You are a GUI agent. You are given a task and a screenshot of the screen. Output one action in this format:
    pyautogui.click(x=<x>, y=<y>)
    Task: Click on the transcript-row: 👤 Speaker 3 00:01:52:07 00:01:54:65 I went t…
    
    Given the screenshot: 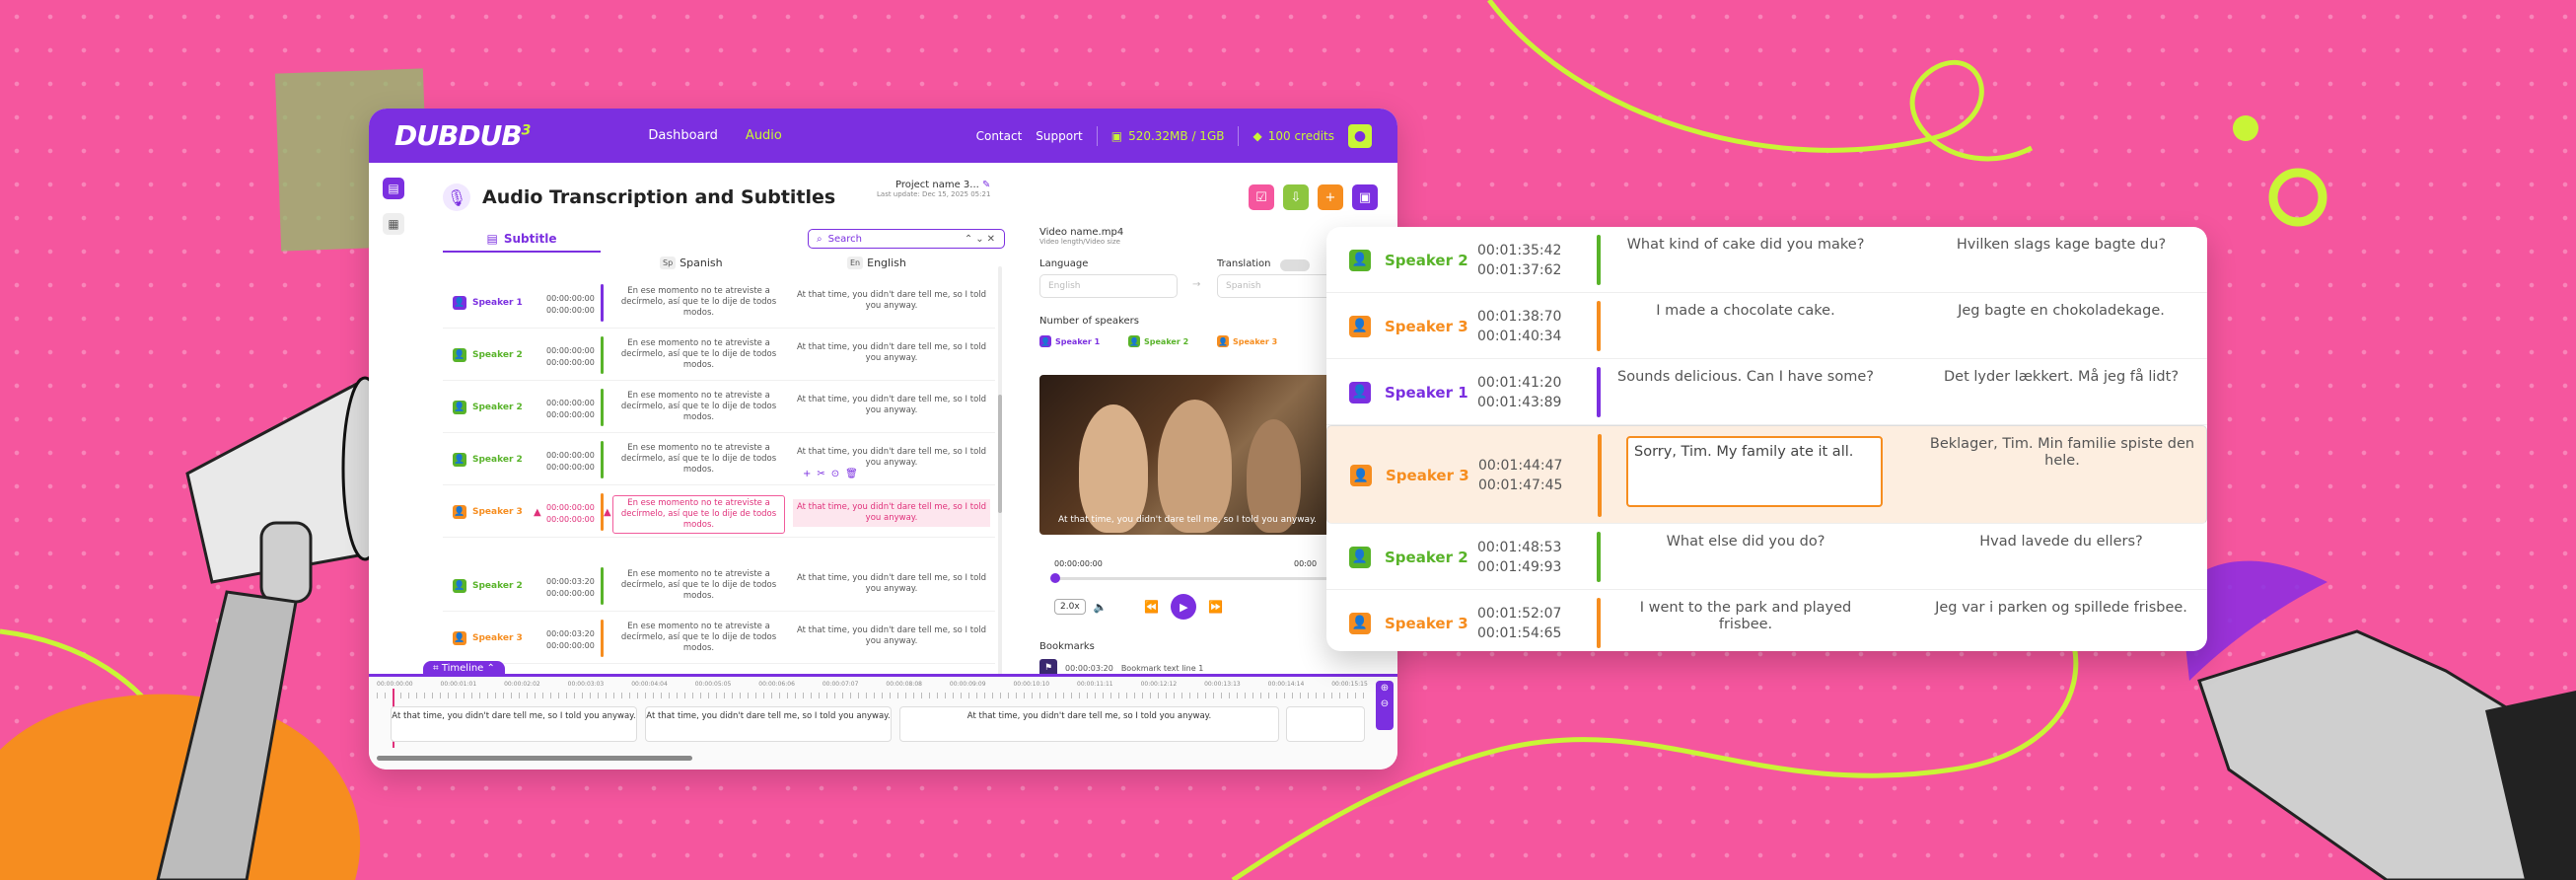 What is the action you would take?
    pyautogui.click(x=1767, y=620)
    